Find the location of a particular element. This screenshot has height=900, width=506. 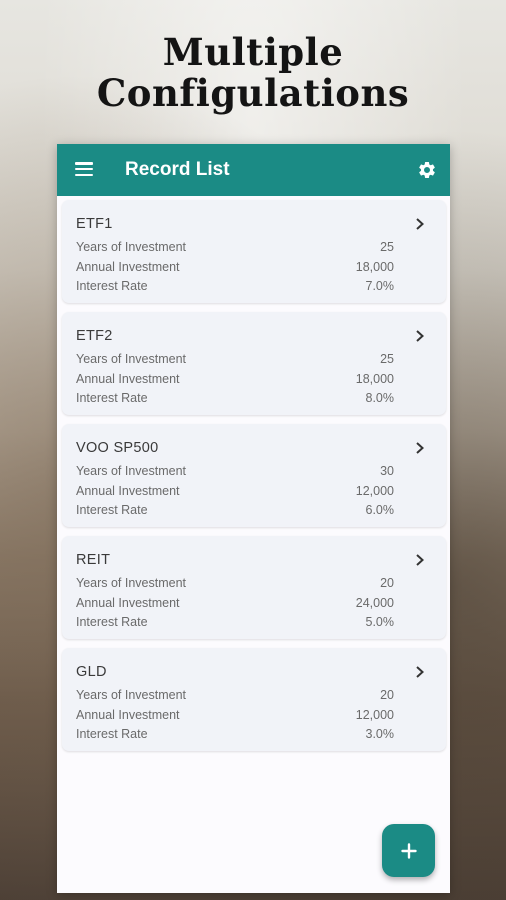

rate-row: Interest Rate 6.0% is located at coordinates (235, 512).